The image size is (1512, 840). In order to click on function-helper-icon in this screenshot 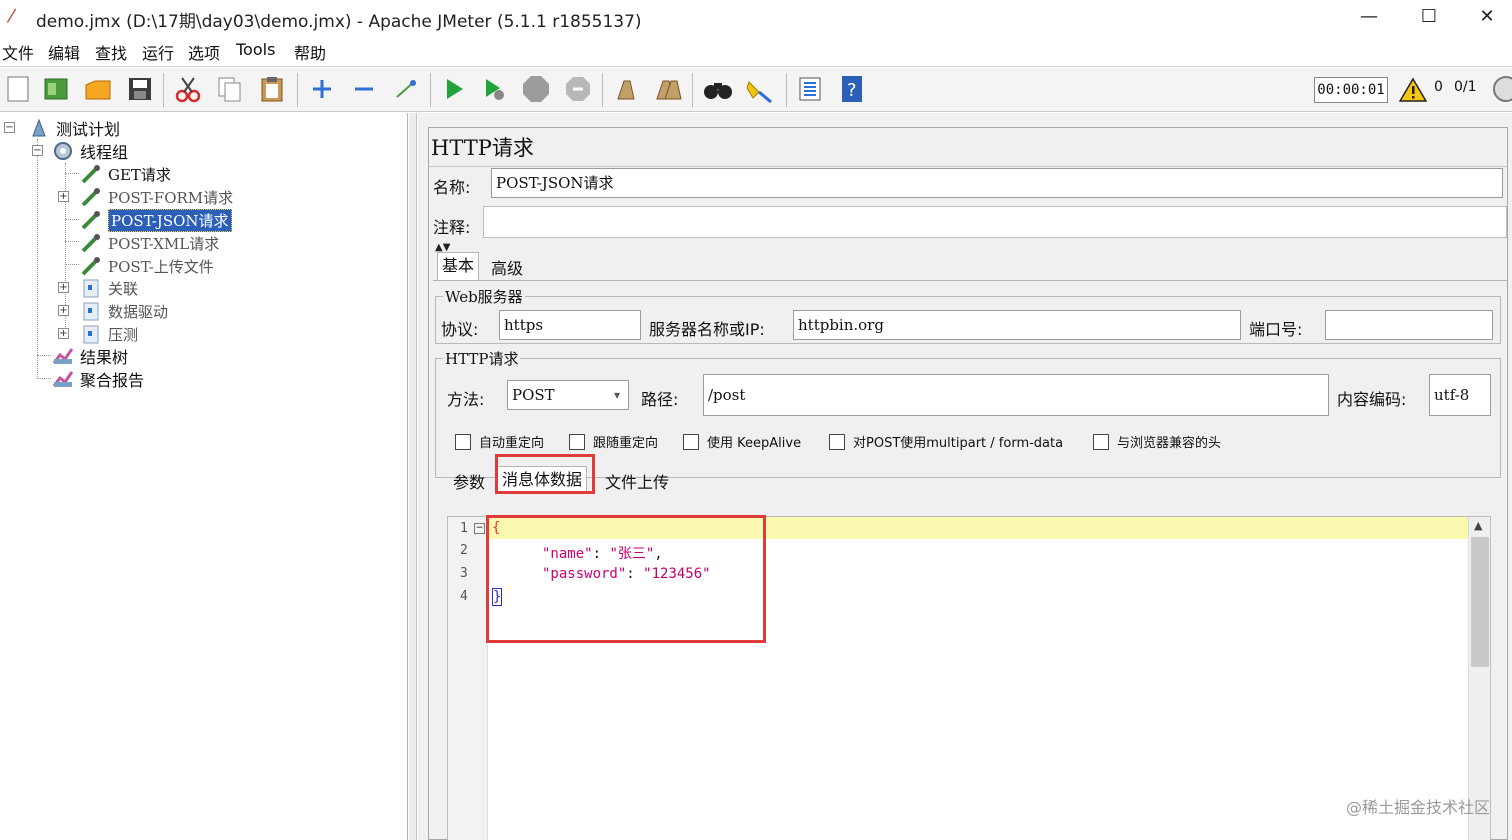, I will do `click(810, 89)`.